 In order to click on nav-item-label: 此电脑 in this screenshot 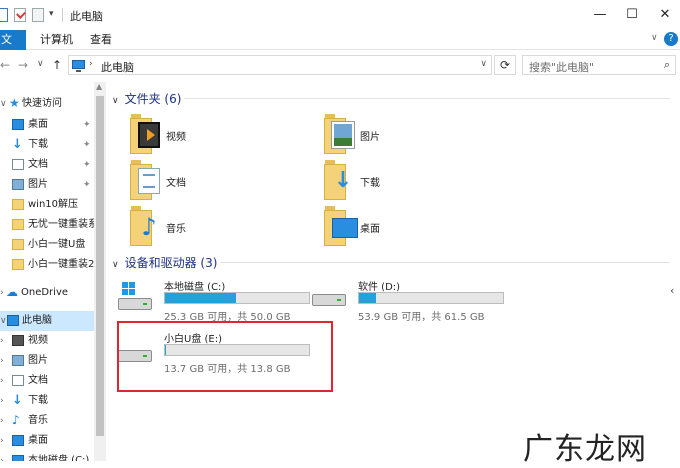, I will do `click(37, 320)`.